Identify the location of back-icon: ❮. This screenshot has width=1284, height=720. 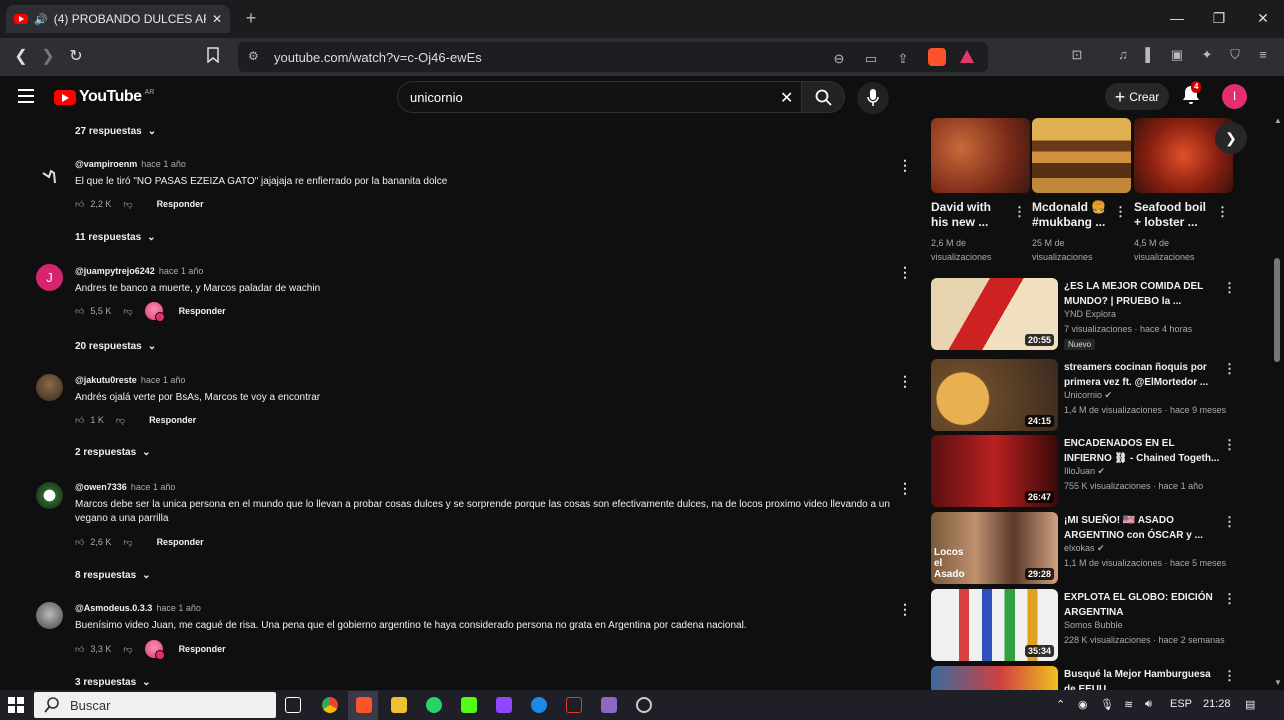
(21, 57).